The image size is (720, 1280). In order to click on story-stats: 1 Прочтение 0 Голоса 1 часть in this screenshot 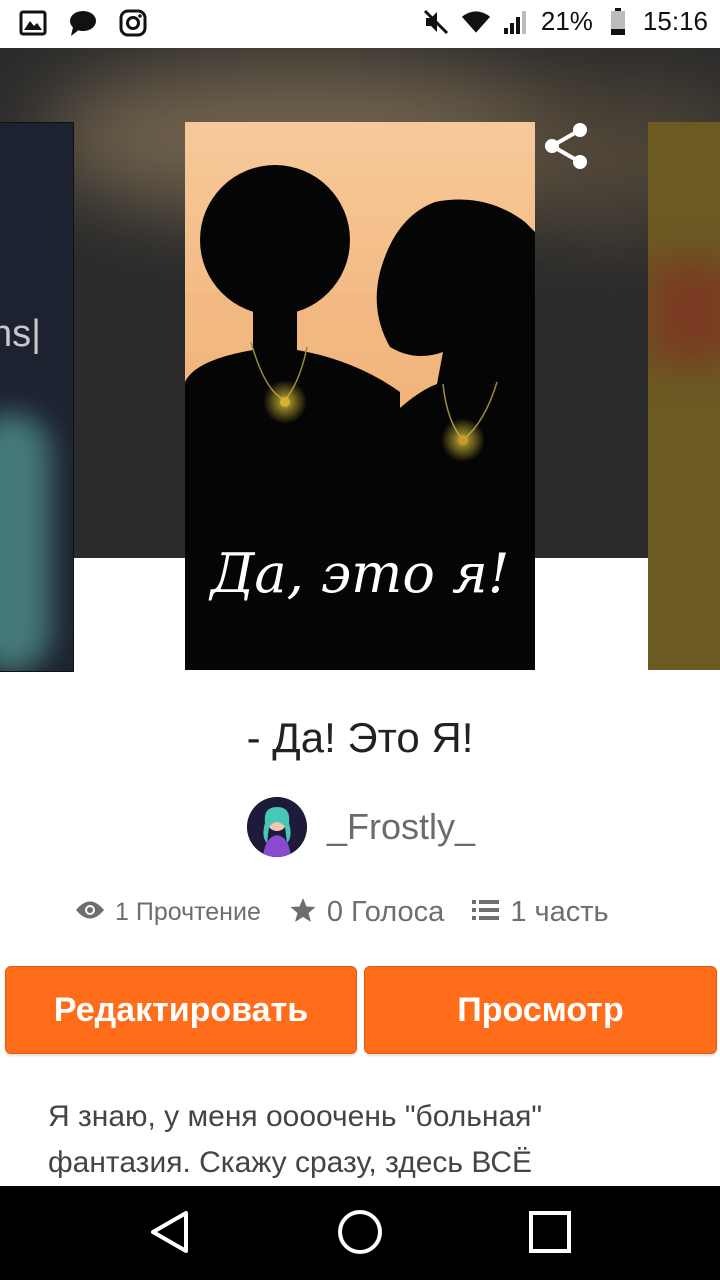, I will do `click(385, 912)`.